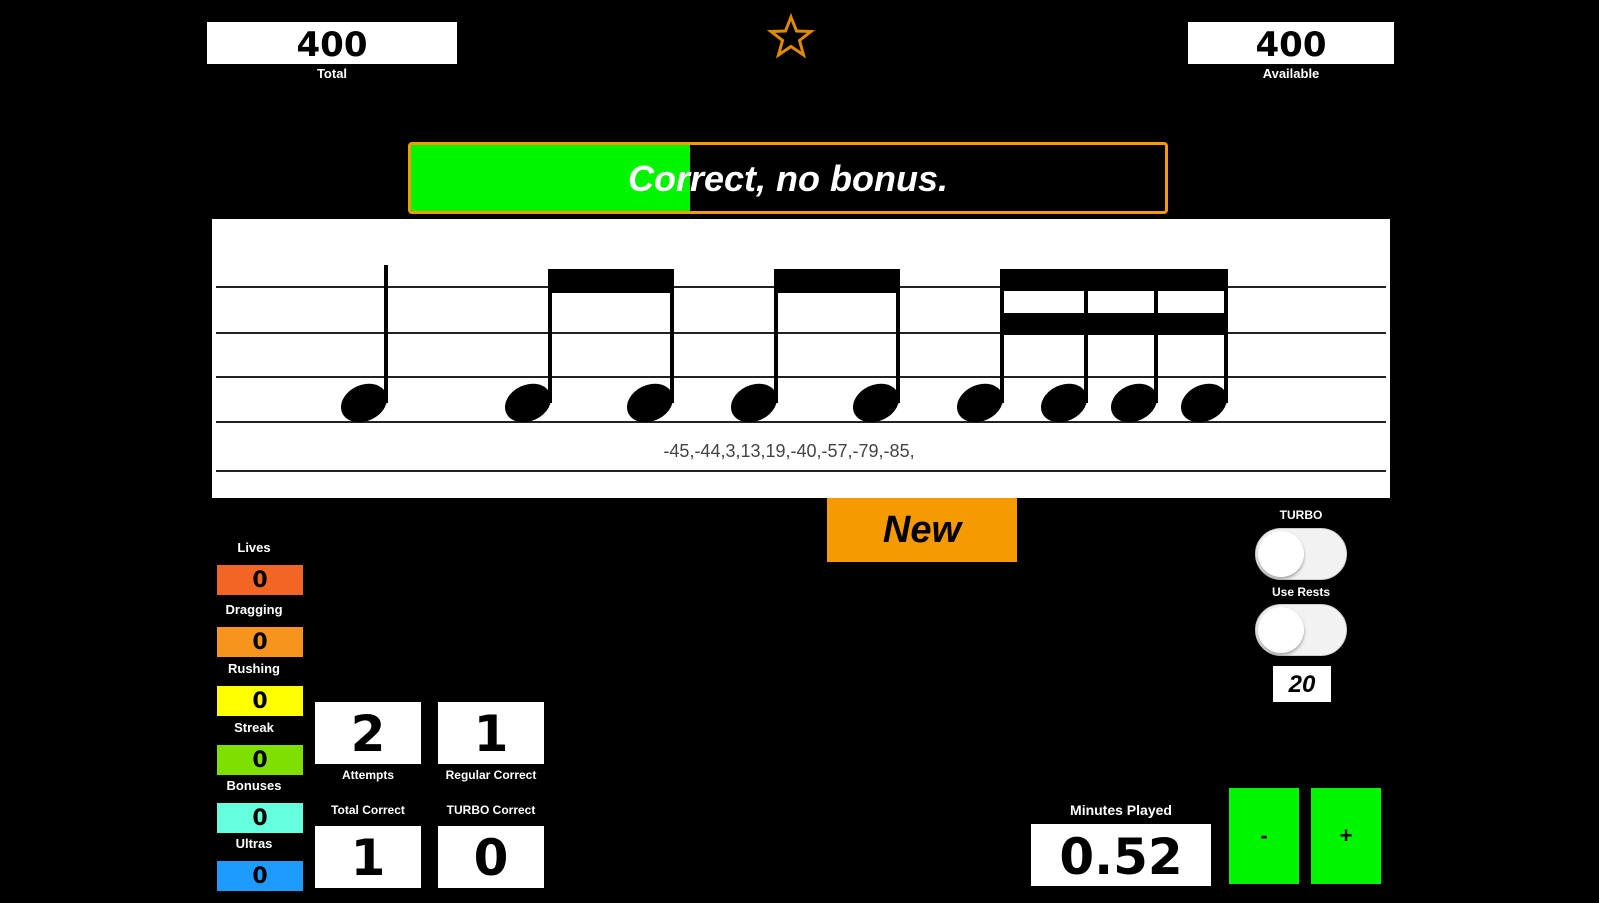 The height and width of the screenshot is (903, 1599). Describe the element at coordinates (1301, 515) in the screenshot. I see `turbo-label: TURBO` at that location.